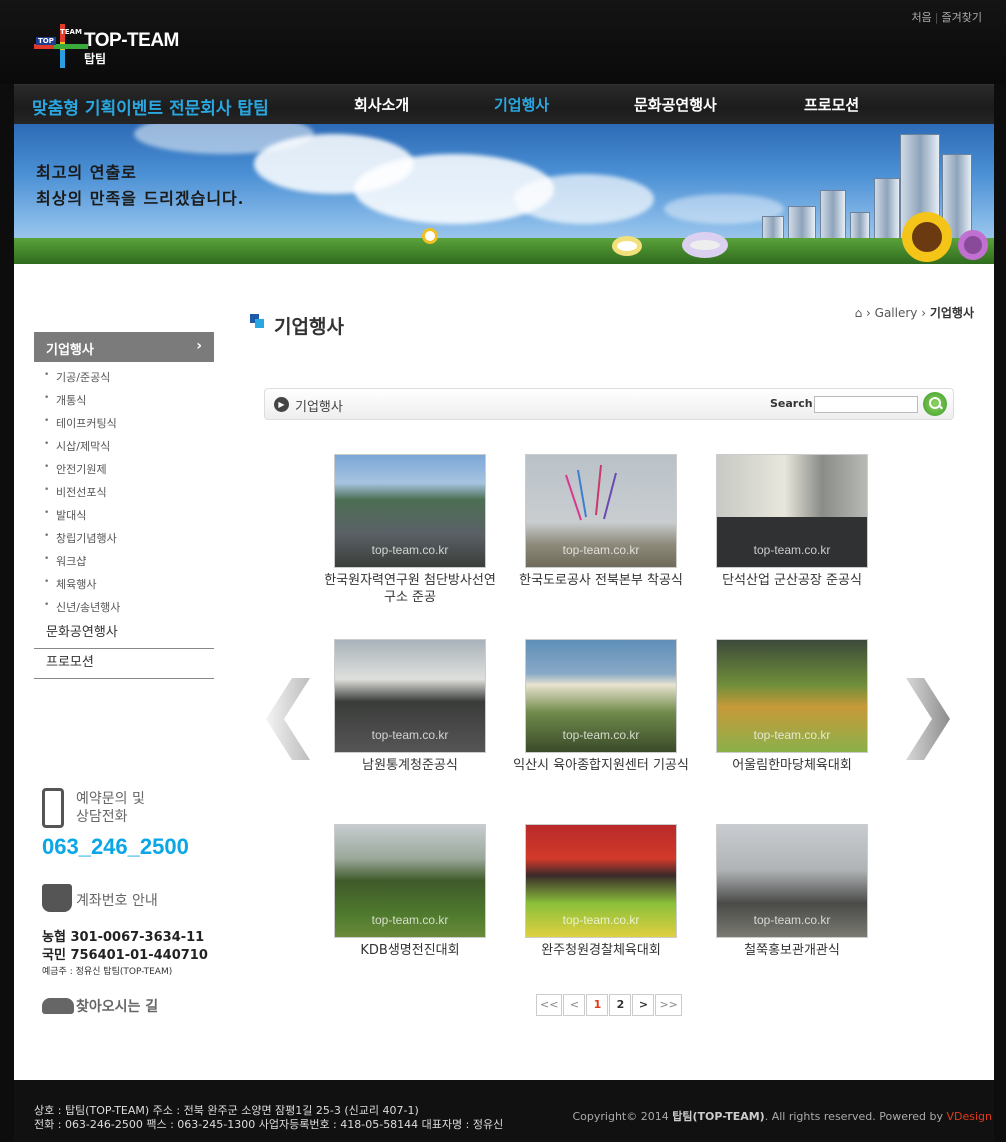 This screenshot has height=1142, width=1006. I want to click on phone-number: 063_246_2500, so click(115, 846).